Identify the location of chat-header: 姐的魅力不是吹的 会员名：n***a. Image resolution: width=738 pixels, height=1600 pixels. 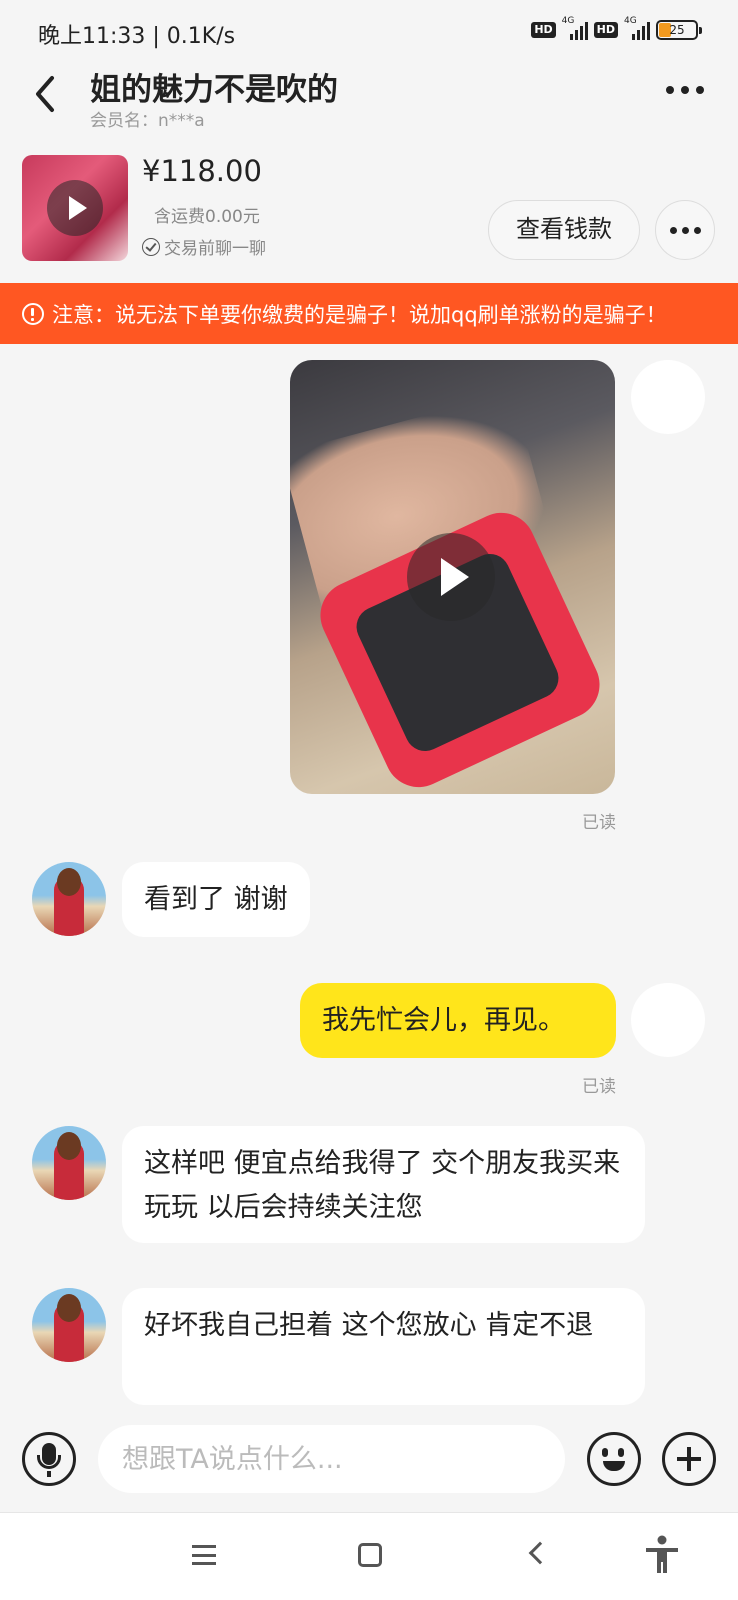
(369, 102).